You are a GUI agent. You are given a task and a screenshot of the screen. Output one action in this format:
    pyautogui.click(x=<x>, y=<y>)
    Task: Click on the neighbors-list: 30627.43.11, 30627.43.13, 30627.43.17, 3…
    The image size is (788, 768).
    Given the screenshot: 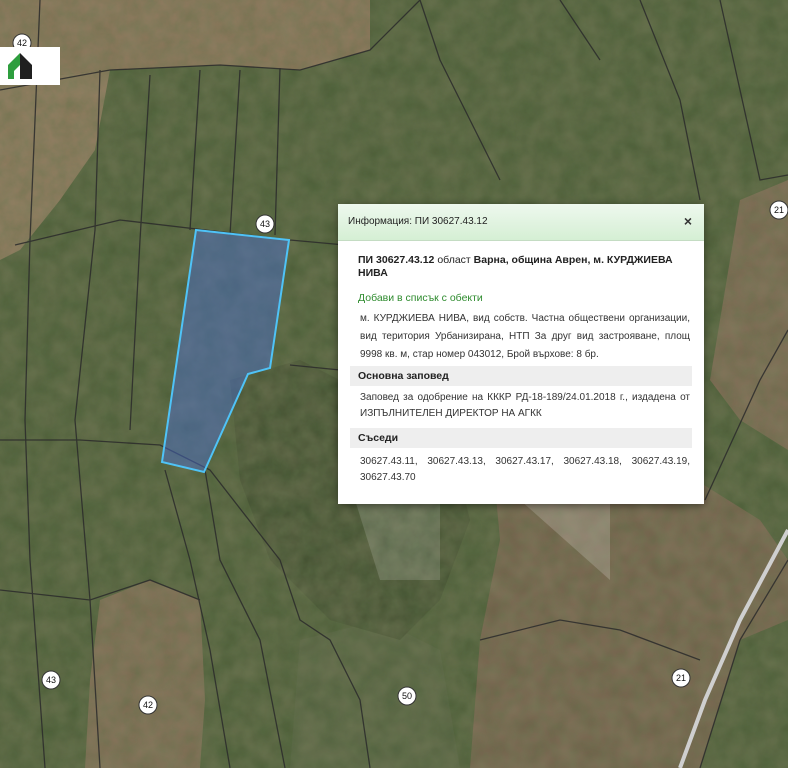 What is the action you would take?
    pyautogui.click(x=525, y=470)
    